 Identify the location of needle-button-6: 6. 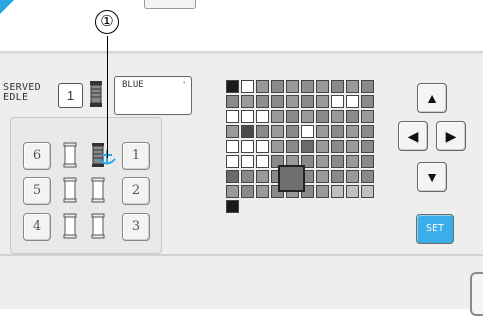
(37, 156).